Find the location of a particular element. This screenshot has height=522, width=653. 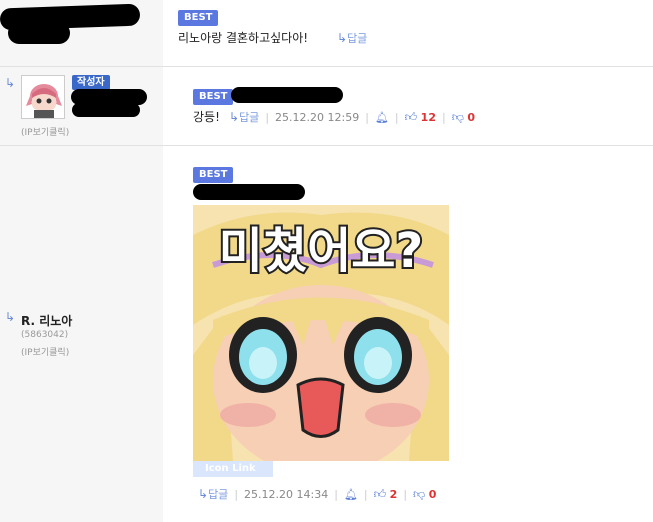

upvote-button: 👍︎ 12 is located at coordinates (420, 117).